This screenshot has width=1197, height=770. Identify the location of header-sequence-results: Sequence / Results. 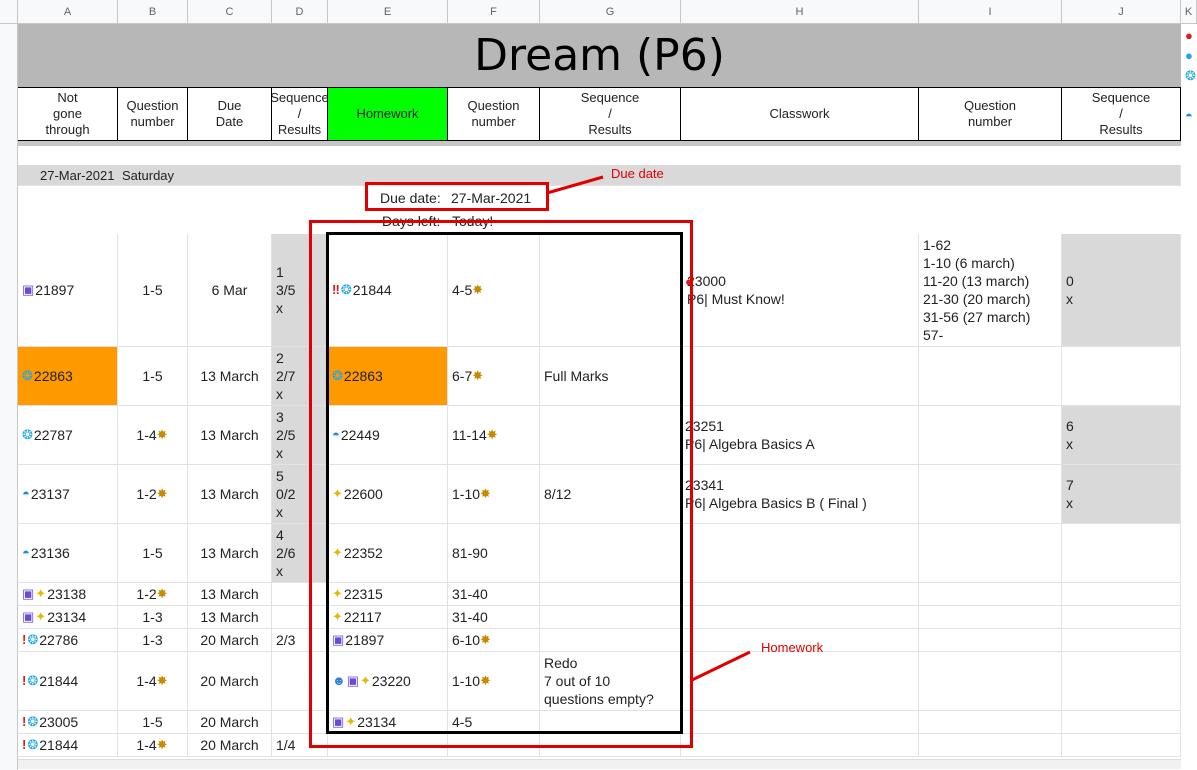
(300, 114).